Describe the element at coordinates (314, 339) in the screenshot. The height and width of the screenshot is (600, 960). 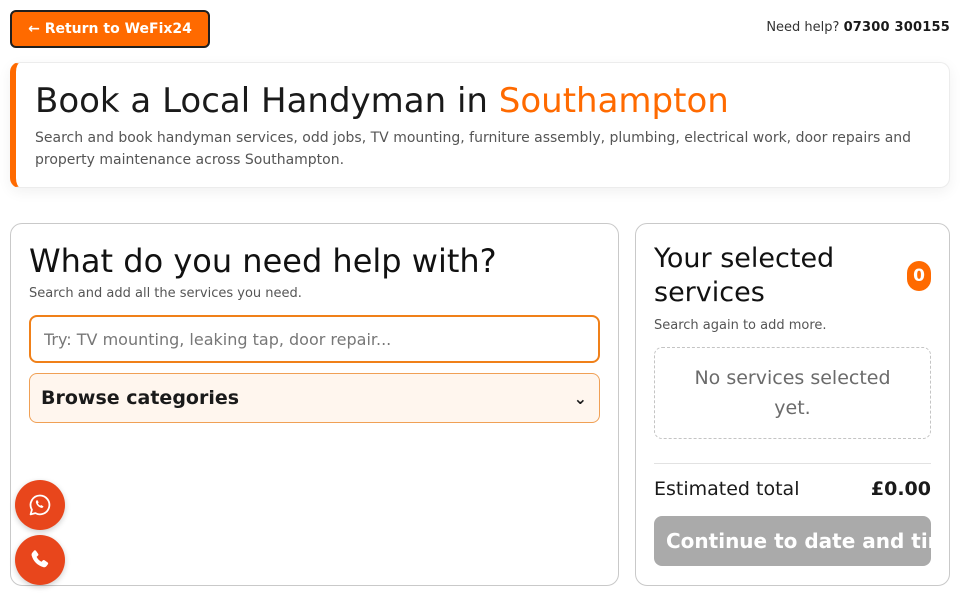
I see `service-search-input` at that location.